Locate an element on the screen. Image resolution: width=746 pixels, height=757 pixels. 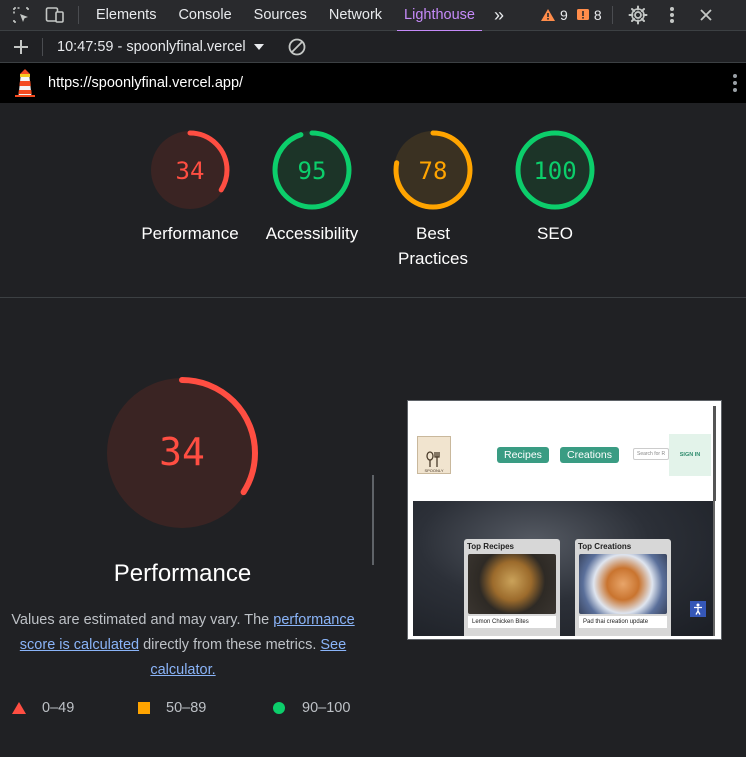
gauge-score: 34 is located at coordinates (190, 171).